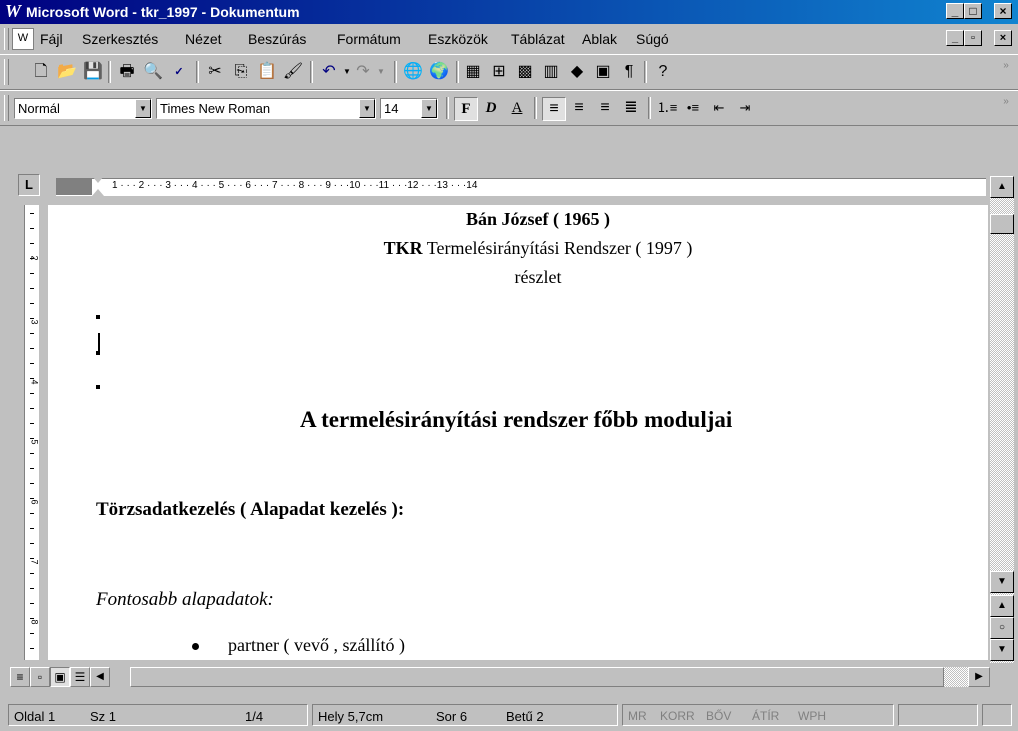 The image size is (1018, 731). What do you see at coordinates (1002, 187) in the screenshot?
I see `scroll-up-button: ▲` at bounding box center [1002, 187].